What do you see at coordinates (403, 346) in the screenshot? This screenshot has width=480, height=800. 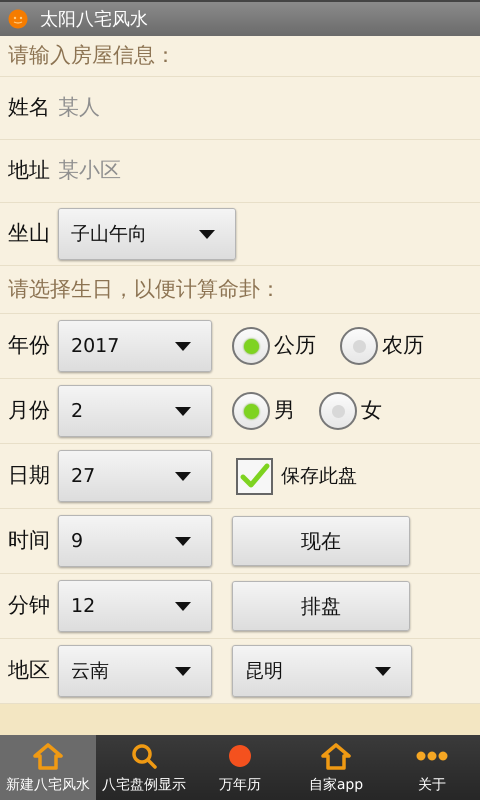 I see `radio-label: 农历` at bounding box center [403, 346].